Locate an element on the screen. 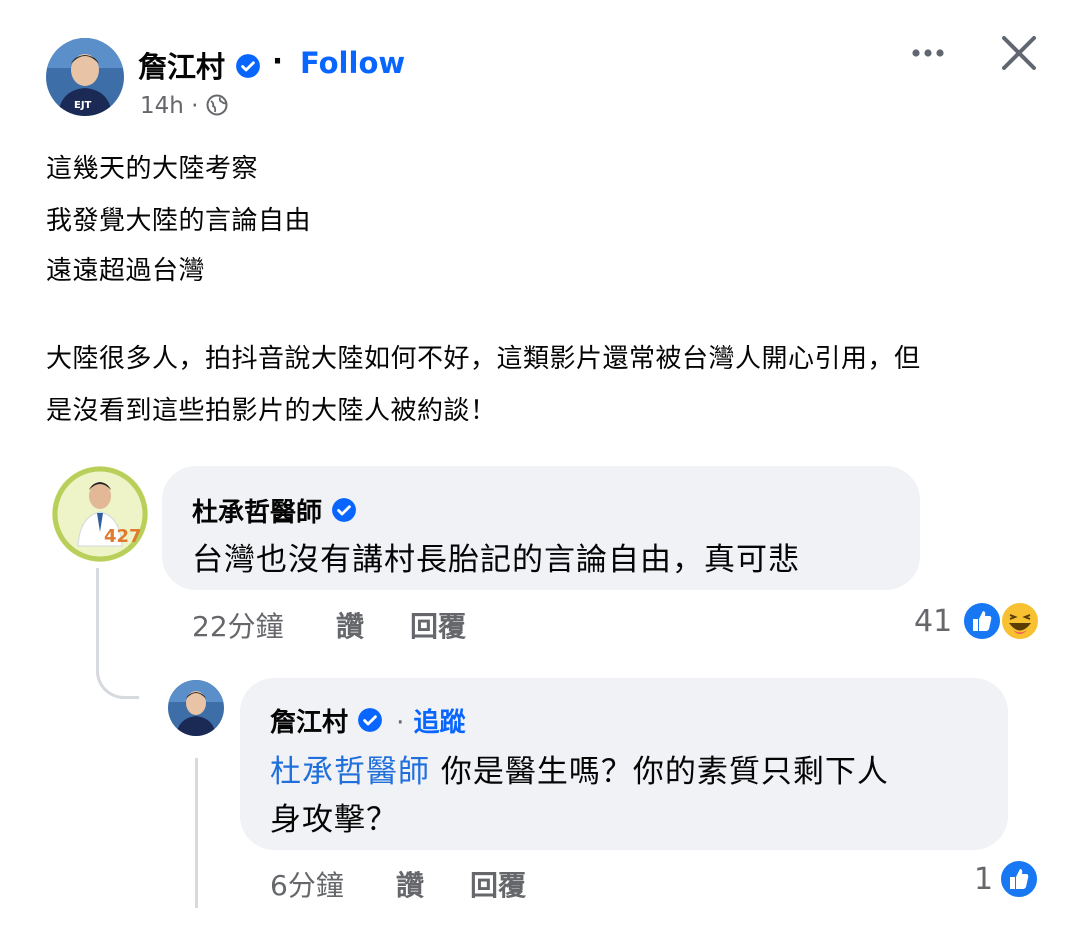 This screenshot has height=926, width=1080. post-text-line-1: 這幾天的大陸考察 is located at coordinates (152, 169).